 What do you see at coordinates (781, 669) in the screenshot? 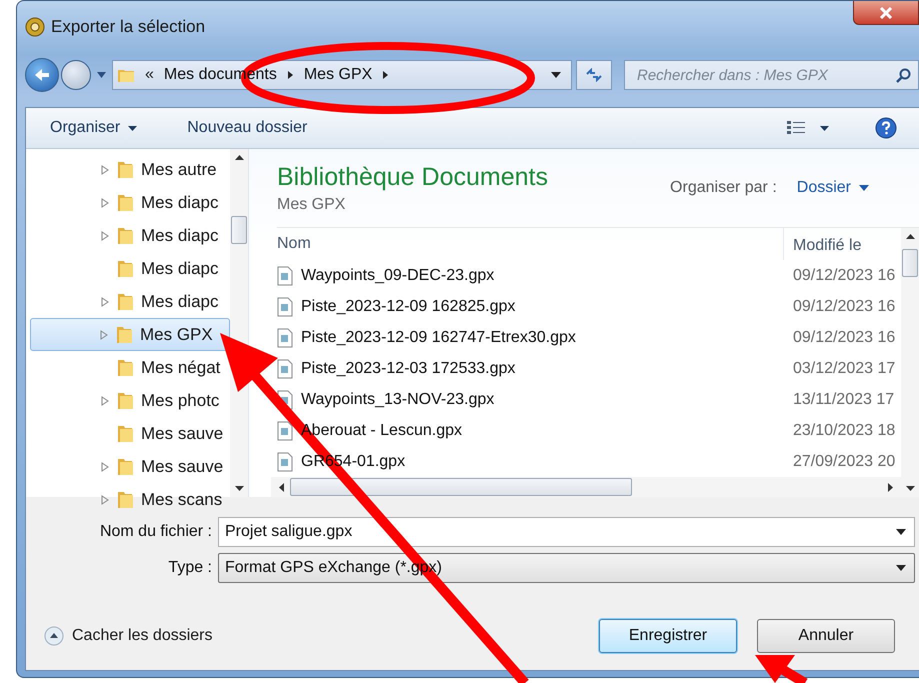
I see `annotation-arrow` at bounding box center [781, 669].